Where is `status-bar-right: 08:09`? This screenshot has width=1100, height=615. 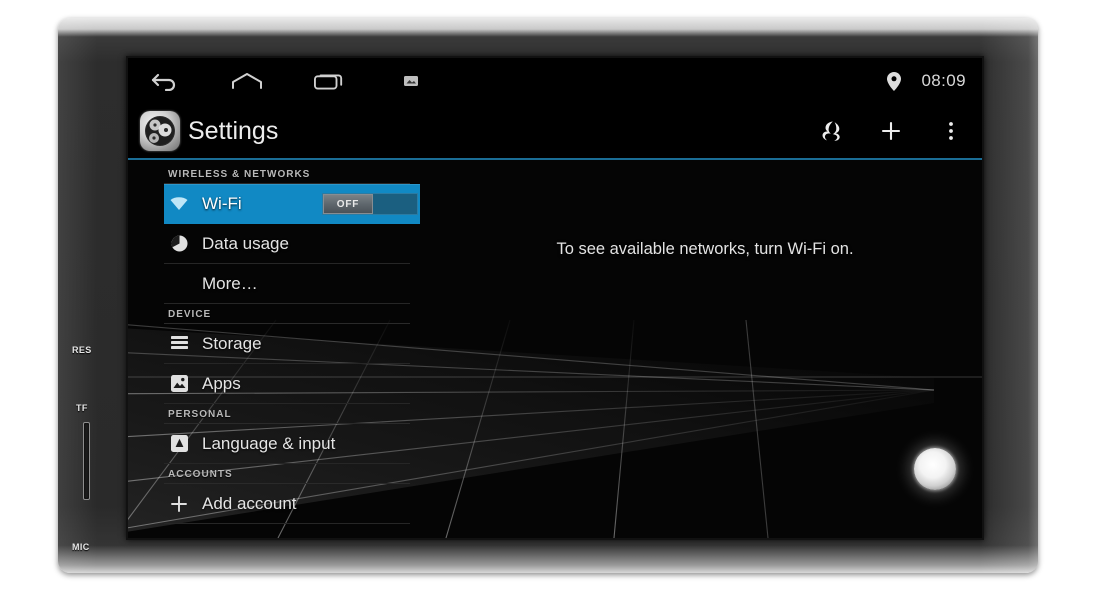
status-bar-right: 08:09 is located at coordinates (922, 81).